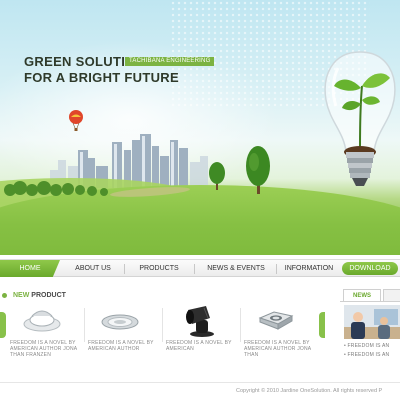 The height and width of the screenshot is (400, 400). Describe the element at coordinates (199, 346) in the screenshot. I see `product-caption: FREEDOM IS A NOVEL BY AMERICAN` at that location.